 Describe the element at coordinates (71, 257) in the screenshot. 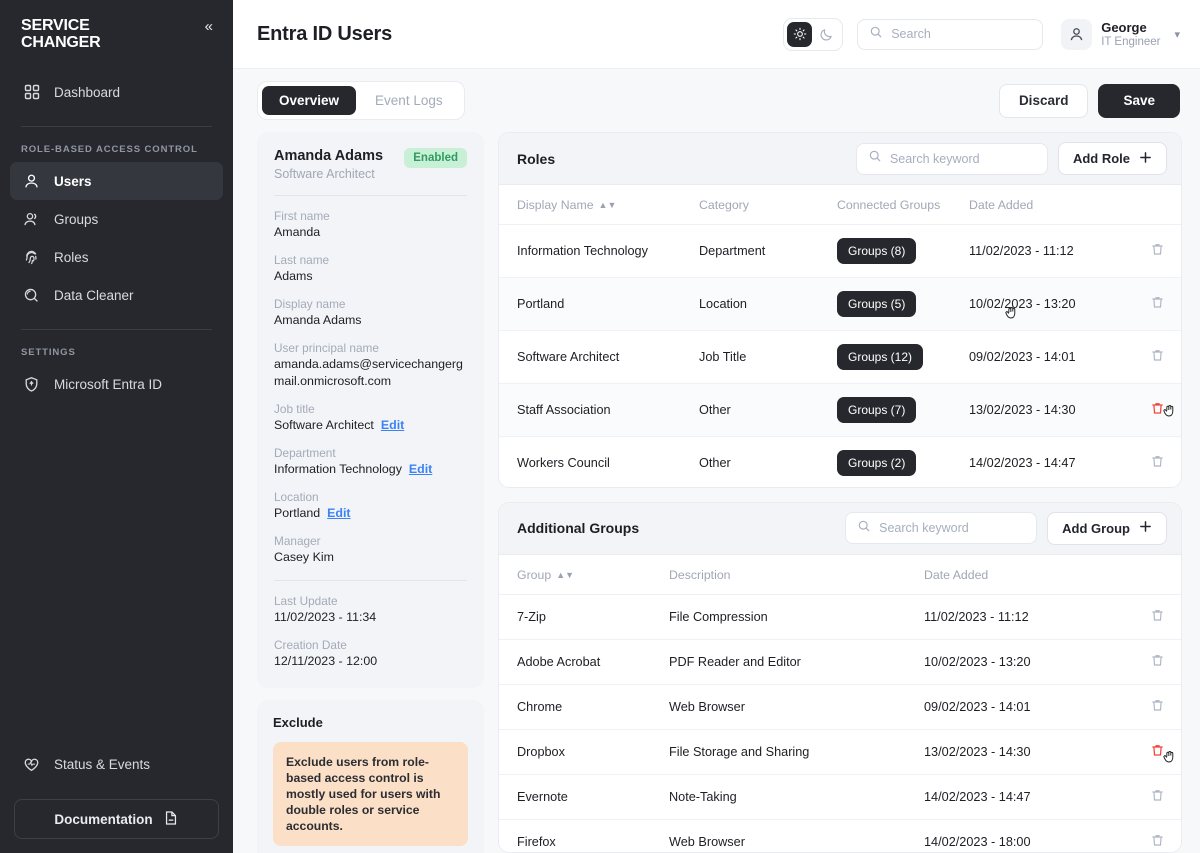

I see `sidebar-item-label: Roles` at that location.